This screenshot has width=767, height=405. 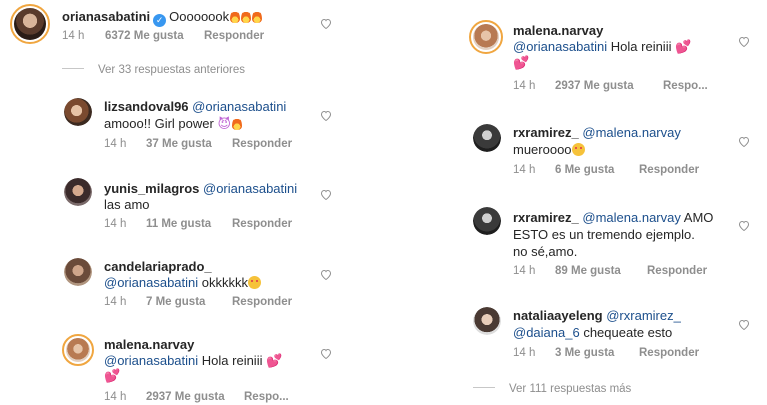 I want to click on username: candelariaprado_, so click(x=158, y=266).